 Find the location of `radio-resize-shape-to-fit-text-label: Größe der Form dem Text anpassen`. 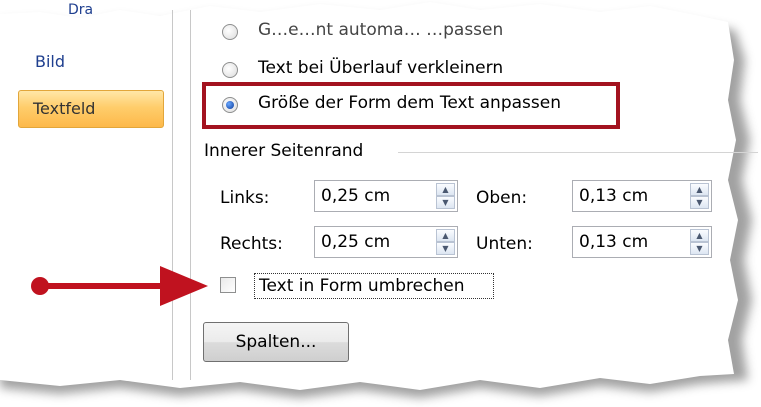

radio-resize-shape-to-fit-text-label: Größe der Form dem Text anpassen is located at coordinates (409, 103).